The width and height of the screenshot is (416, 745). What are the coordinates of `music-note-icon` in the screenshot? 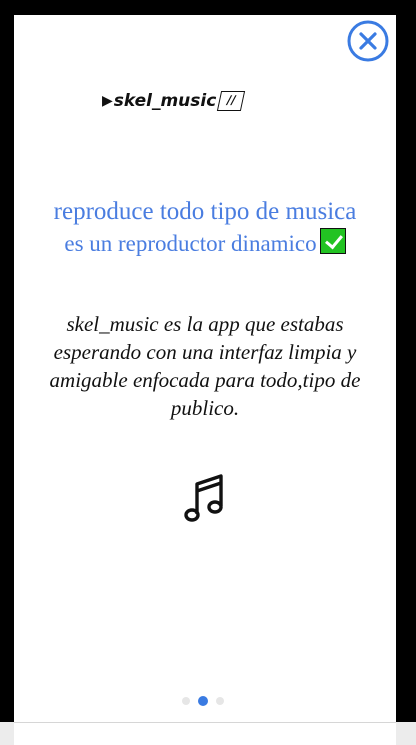 It's located at (203, 498).